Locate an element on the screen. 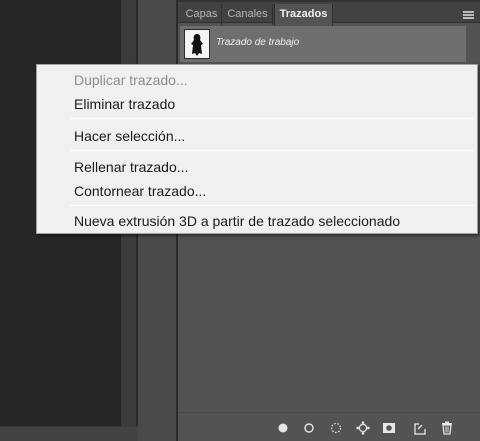 This screenshot has height=441, width=480. tab-canales: Canales is located at coordinates (248, 14).